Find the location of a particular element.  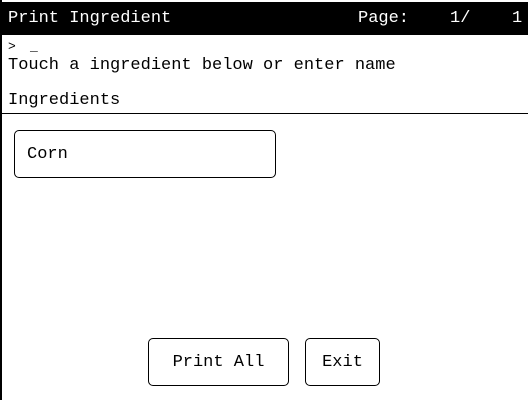

title-bar: Print Ingredient Page: 1/ 1 is located at coordinates (265, 18).